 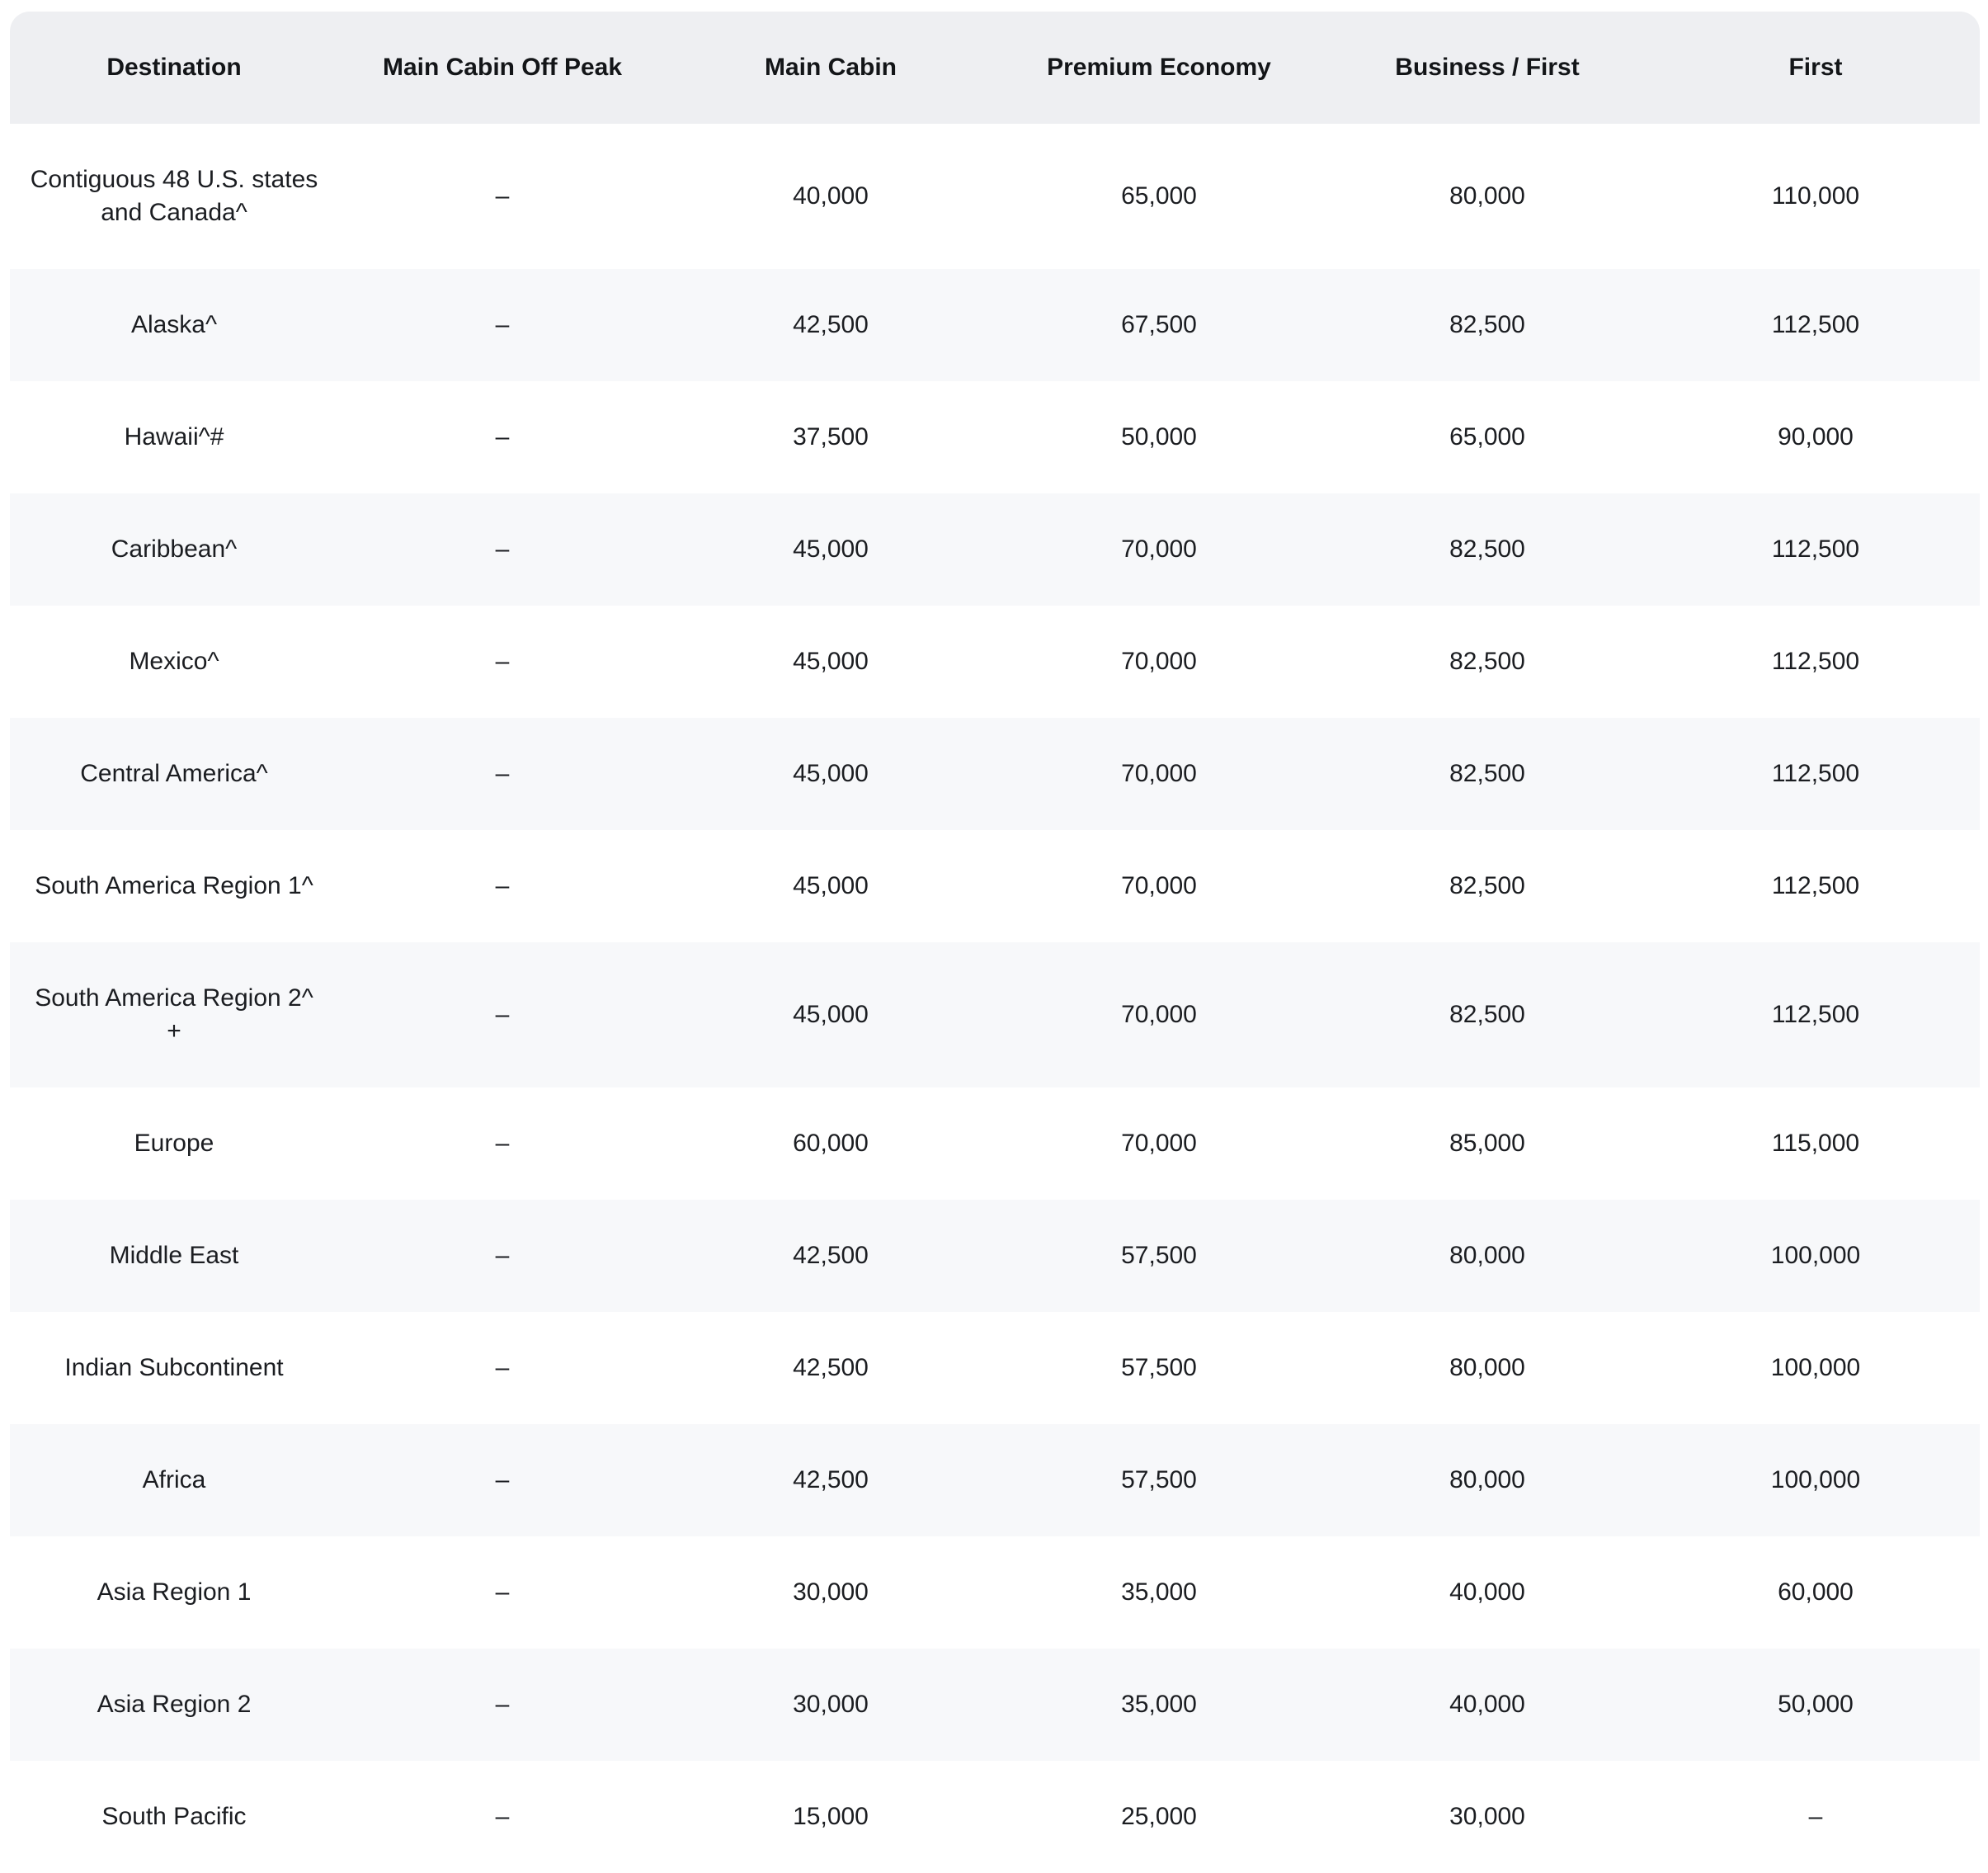 I want to click on destination-cell: Asia Region 2, so click(x=174, y=1704).